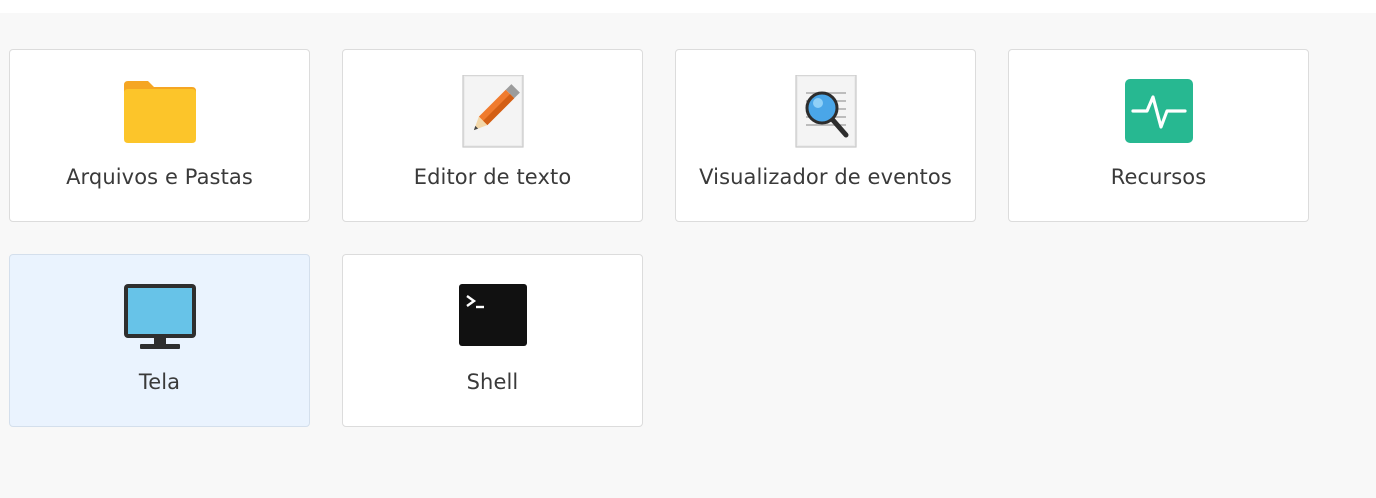 Image resolution: width=1376 pixels, height=498 pixels. Describe the element at coordinates (825, 177) in the screenshot. I see `app-label: Visualizador de eventos` at that location.